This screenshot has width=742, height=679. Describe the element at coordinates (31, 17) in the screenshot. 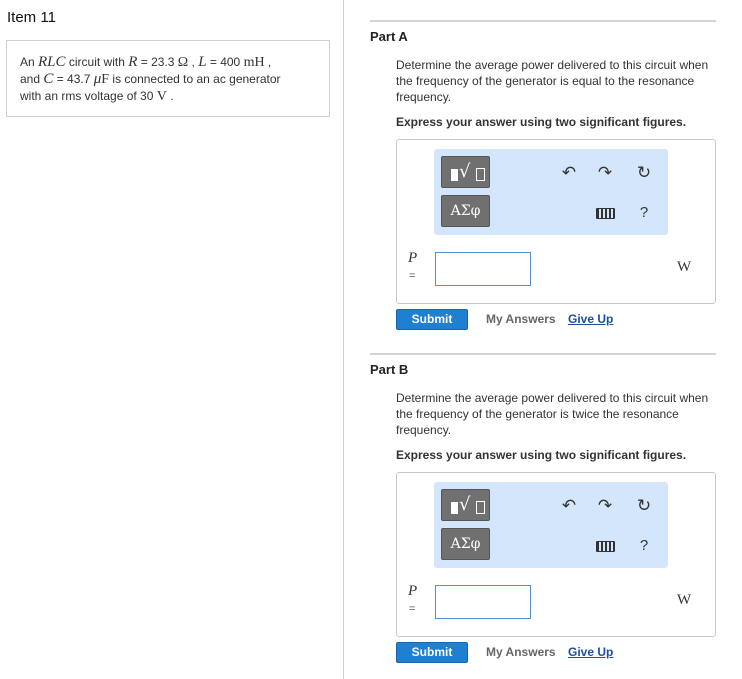

I see `item-title: Item 11` at that location.